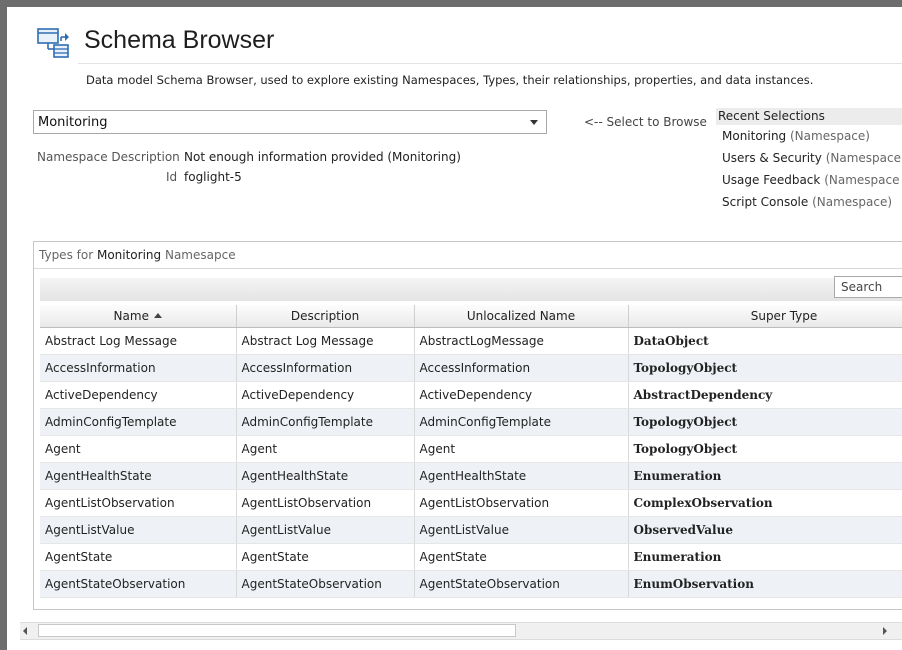 This screenshot has width=902, height=650. Describe the element at coordinates (325, 449) in the screenshot. I see `cell-description: Agent` at that location.